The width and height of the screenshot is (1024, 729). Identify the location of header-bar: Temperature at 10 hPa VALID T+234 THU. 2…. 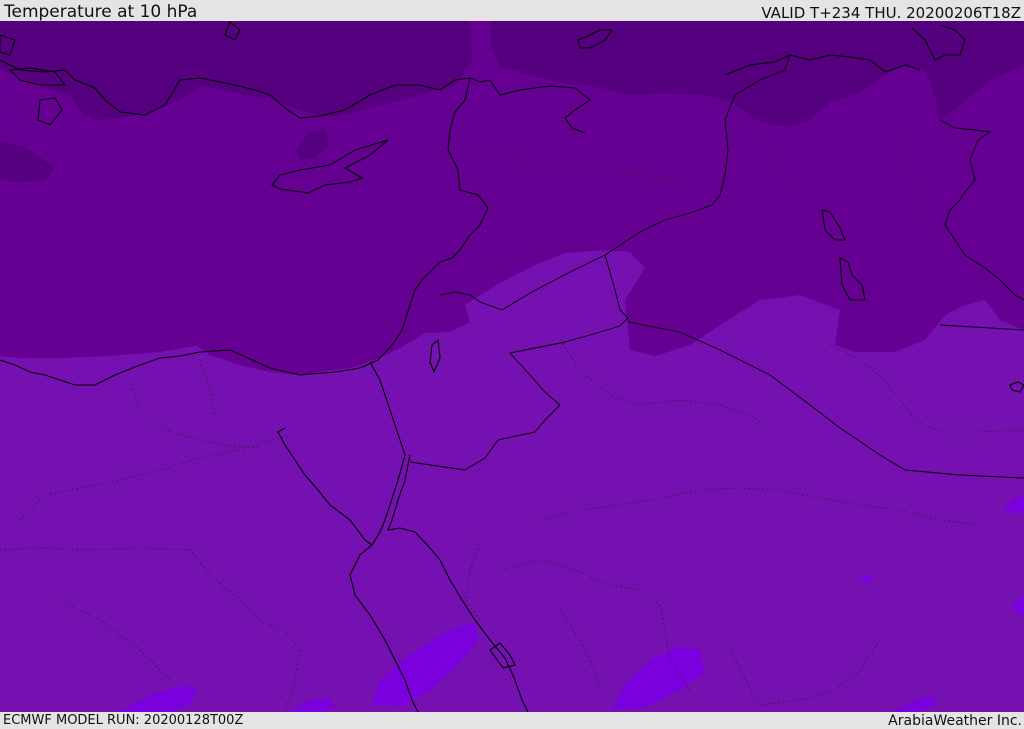
(512, 10).